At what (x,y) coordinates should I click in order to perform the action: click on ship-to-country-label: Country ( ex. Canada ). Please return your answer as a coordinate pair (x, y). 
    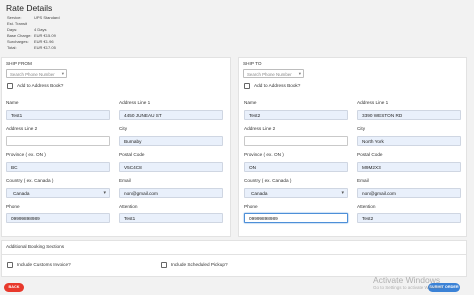
    Looking at the image, I should click on (268, 180).